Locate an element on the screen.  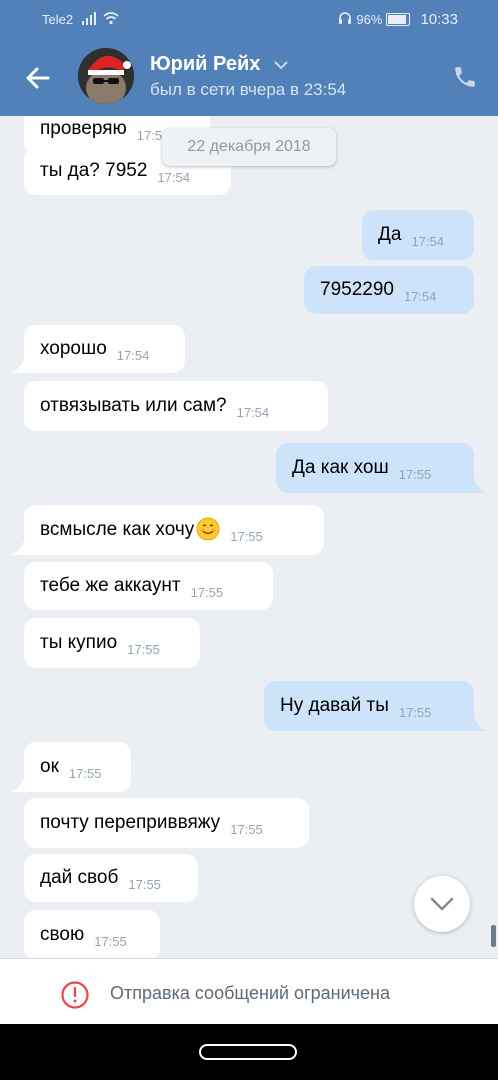
incoming-message: дай своб 17:55 is located at coordinates (111, 878).